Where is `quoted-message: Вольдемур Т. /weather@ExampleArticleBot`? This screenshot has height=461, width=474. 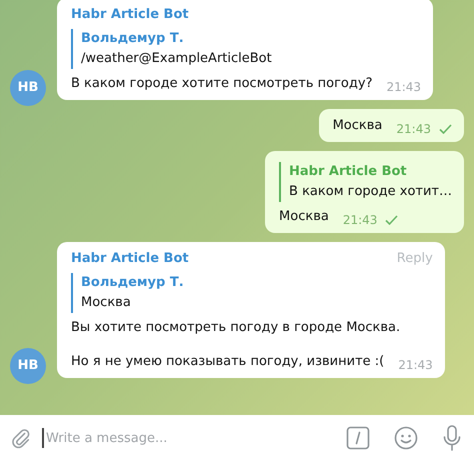
quoted-message: Вольдемур Т. /weather@ExampleArticleBot is located at coordinates (246, 49).